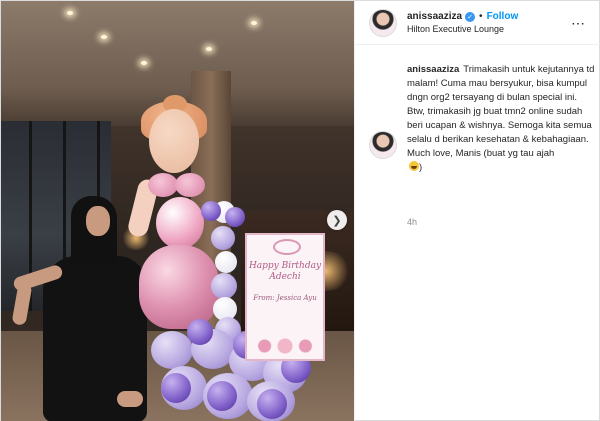 This screenshot has height=421, width=600. I want to click on username-link: anissaaziza, so click(434, 16).